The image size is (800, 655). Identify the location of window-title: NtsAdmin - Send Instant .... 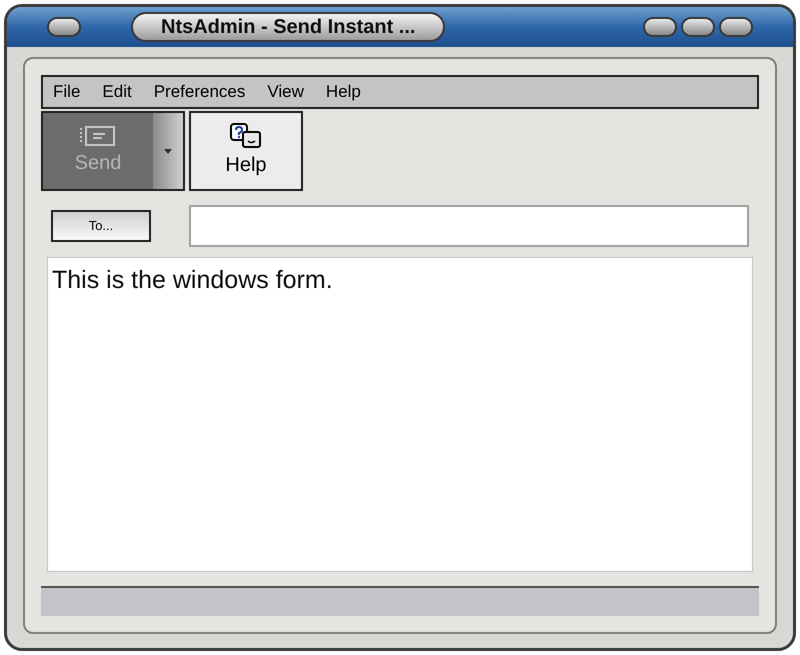
(288, 27).